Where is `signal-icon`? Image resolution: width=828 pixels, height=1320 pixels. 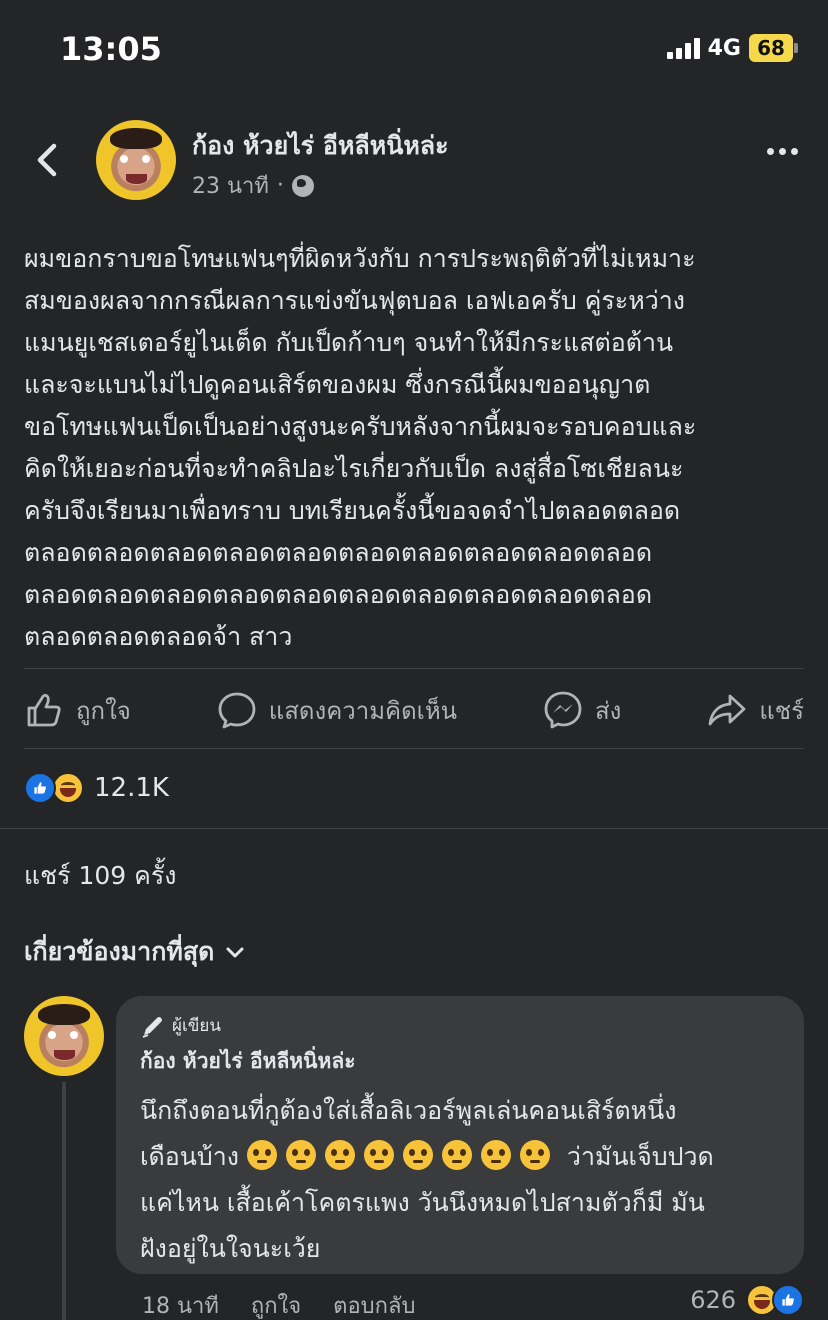 signal-icon is located at coordinates (683, 48).